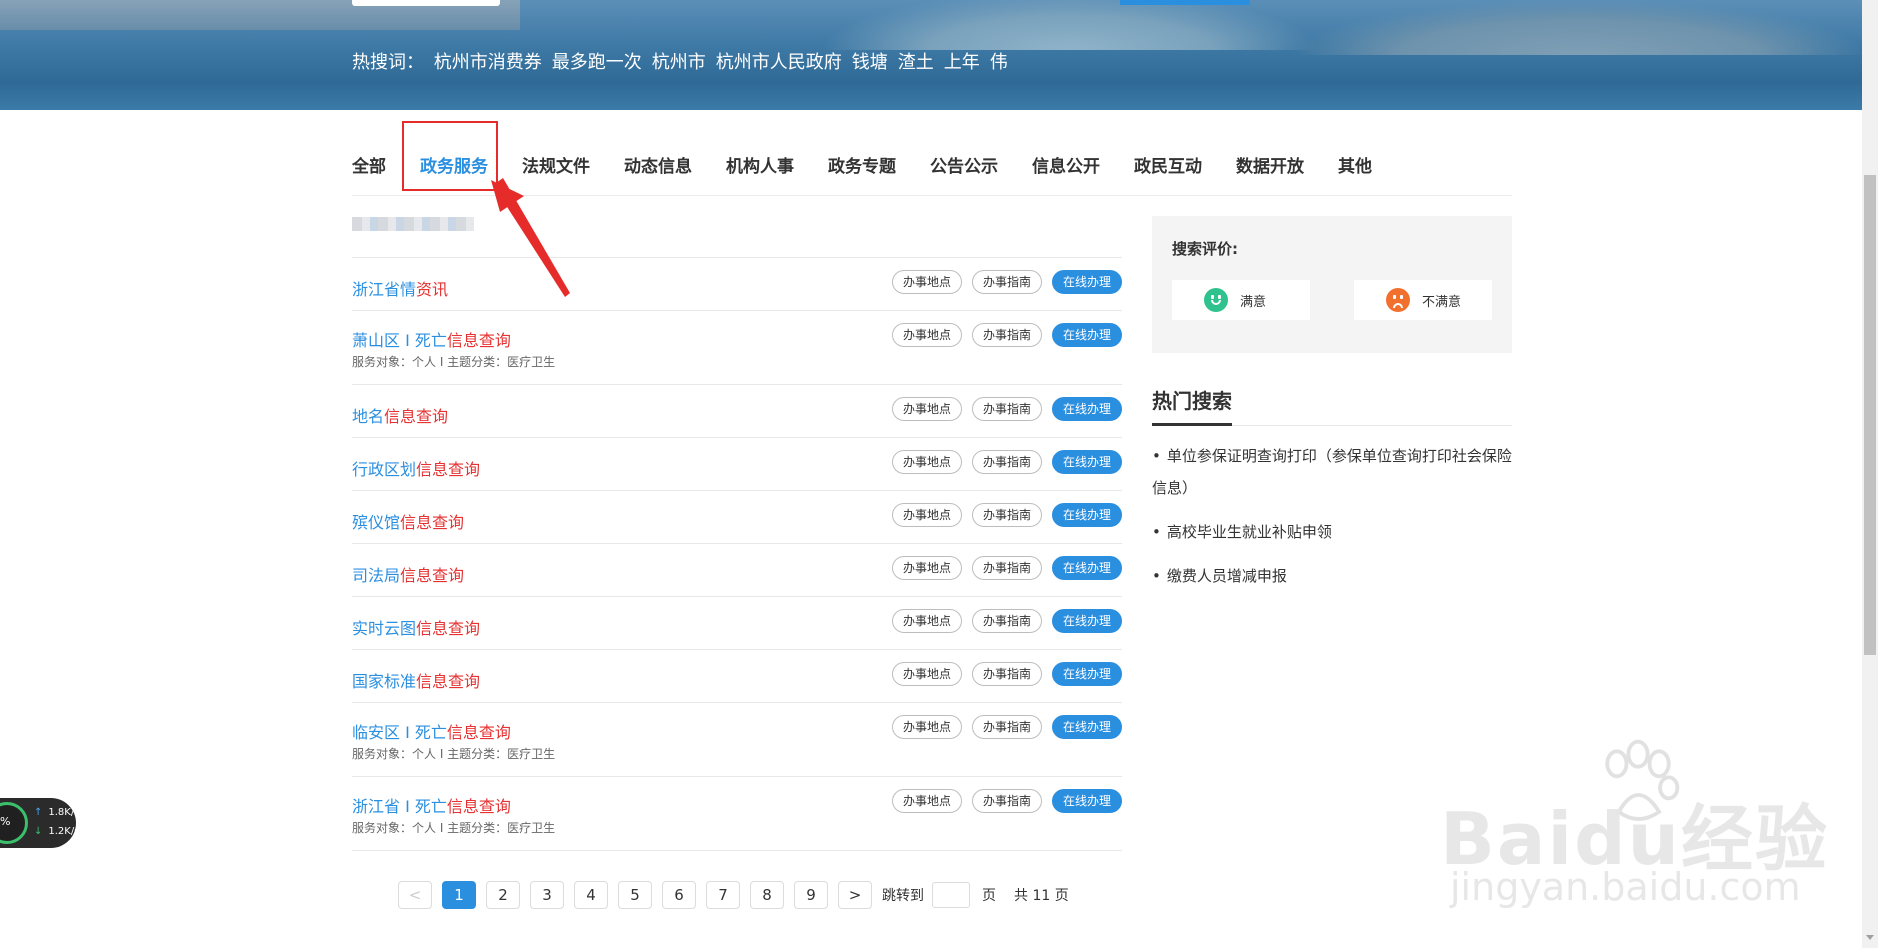  What do you see at coordinates (454, 362) in the screenshot?
I see `result-meta: 服务对象：个人 I 主题分类：医疗卫生` at bounding box center [454, 362].